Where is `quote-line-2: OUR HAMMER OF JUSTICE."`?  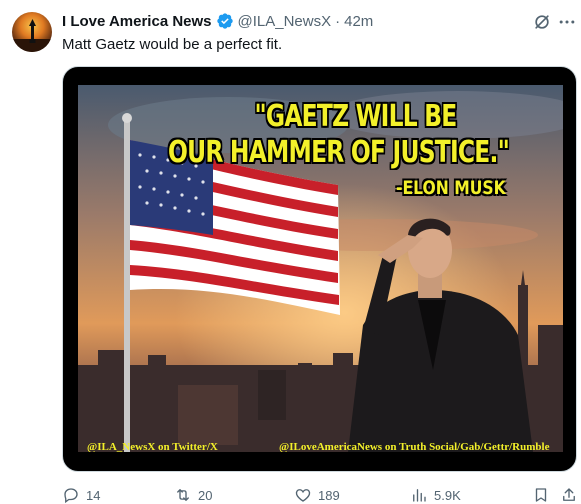 quote-line-2: OUR HAMMER OF JUSTICE." is located at coordinates (338, 152).